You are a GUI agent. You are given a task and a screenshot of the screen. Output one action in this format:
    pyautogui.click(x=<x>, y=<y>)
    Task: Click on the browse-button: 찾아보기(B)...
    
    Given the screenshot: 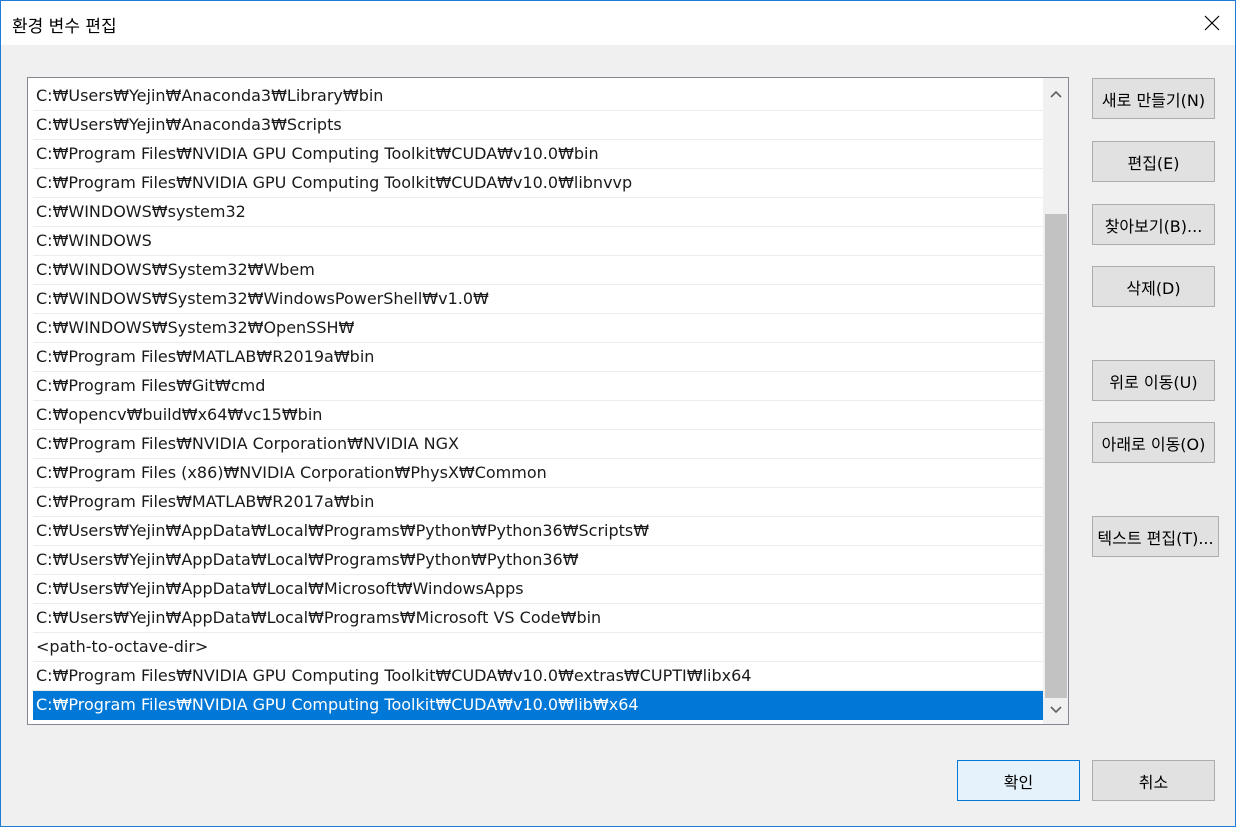 What is the action you would take?
    pyautogui.click(x=1153, y=224)
    